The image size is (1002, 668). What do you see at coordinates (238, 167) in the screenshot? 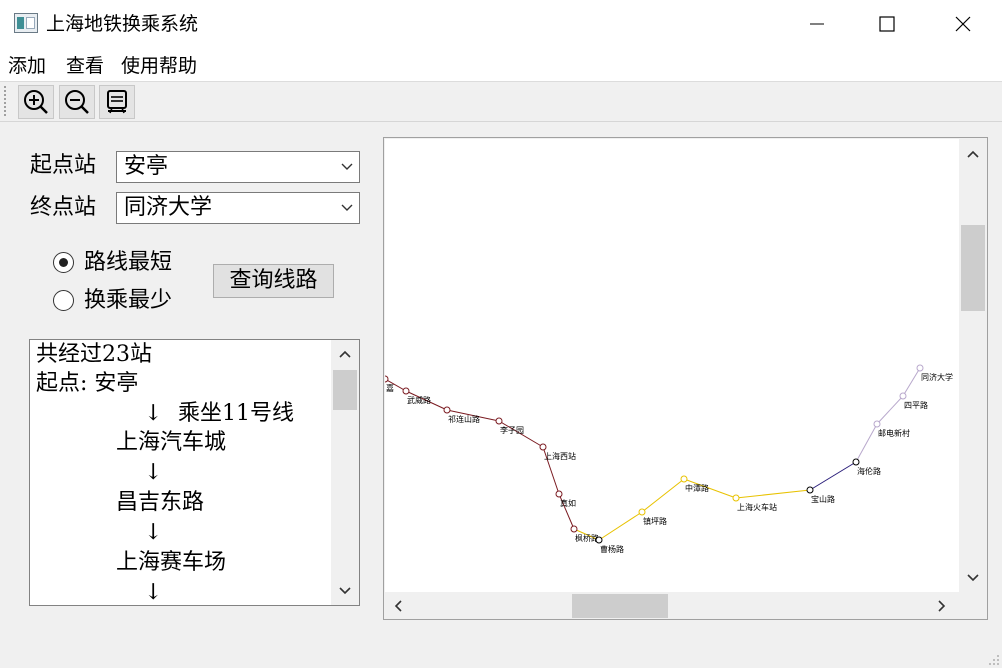
I see `start-station-select: 安亭` at bounding box center [238, 167].